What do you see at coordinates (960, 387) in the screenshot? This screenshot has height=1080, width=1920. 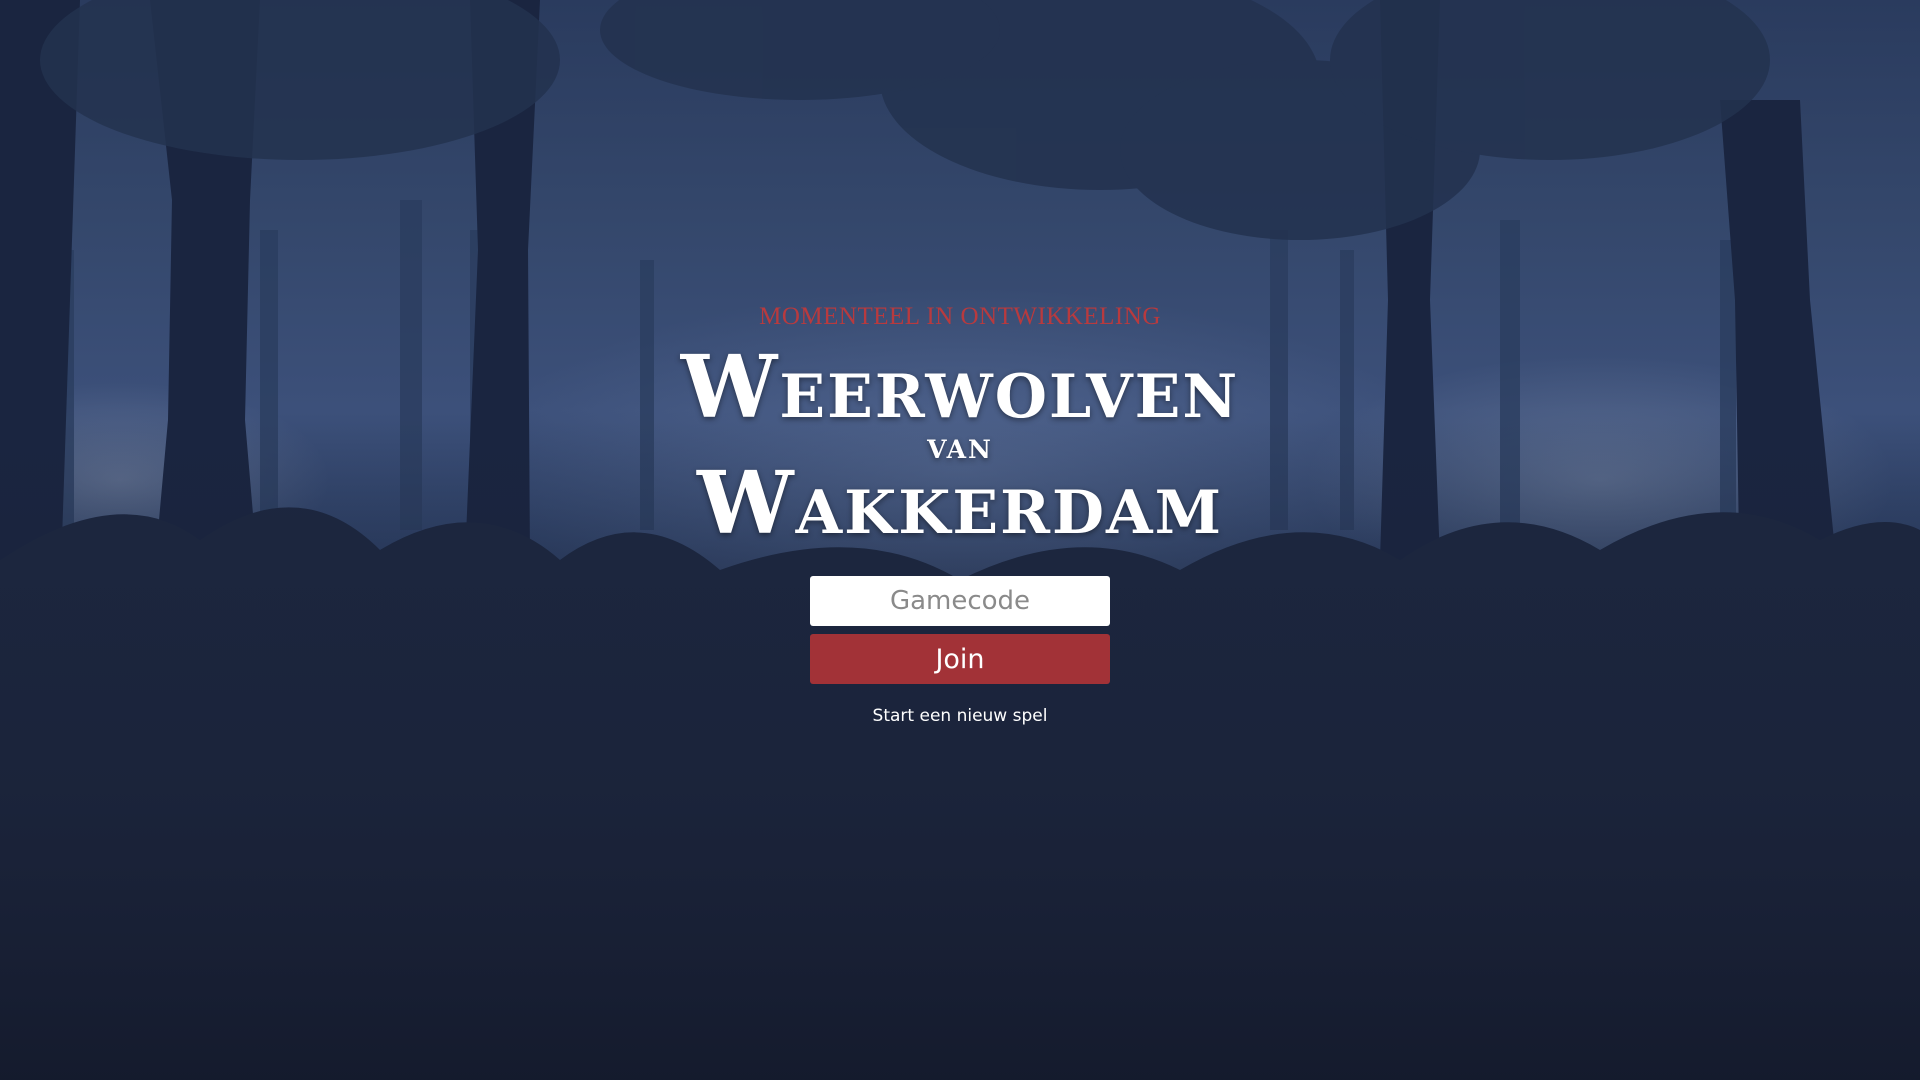 I see `title-line-1: Weerwolven` at bounding box center [960, 387].